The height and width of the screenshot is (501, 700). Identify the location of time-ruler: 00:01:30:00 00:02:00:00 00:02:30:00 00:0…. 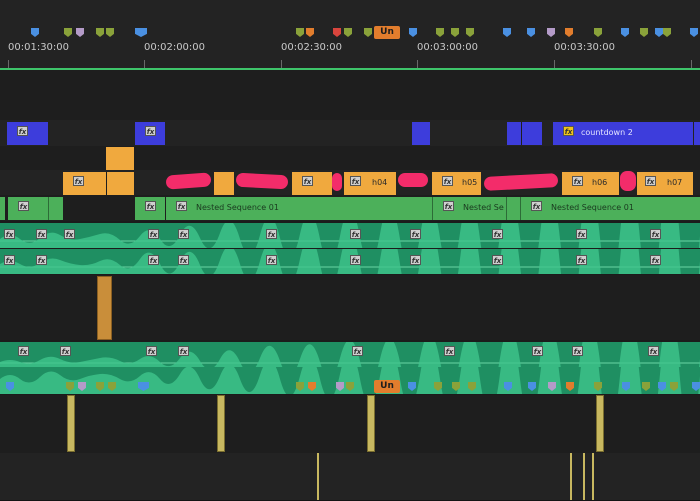
(350, 35).